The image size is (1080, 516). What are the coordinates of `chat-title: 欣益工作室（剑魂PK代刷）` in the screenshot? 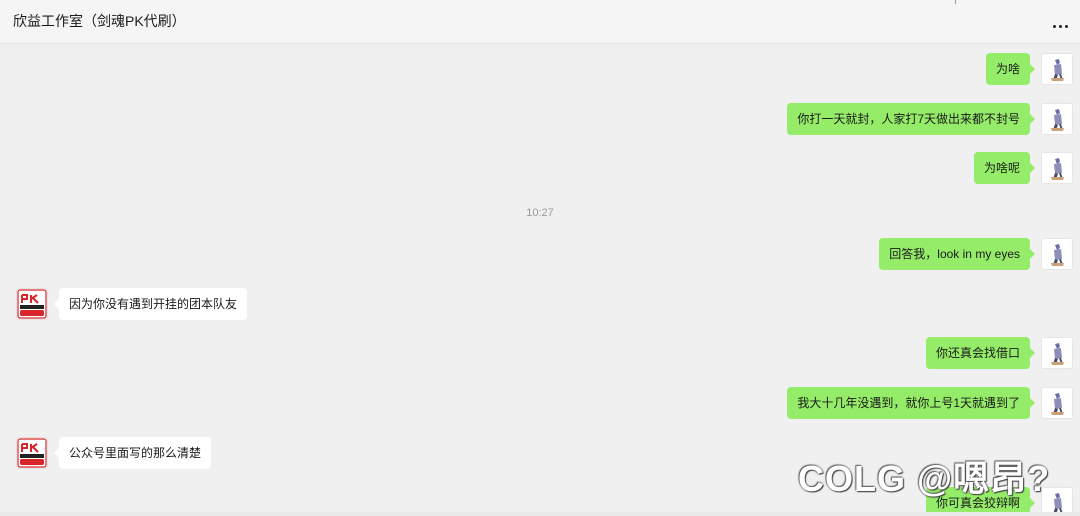 It's located at (99, 21).